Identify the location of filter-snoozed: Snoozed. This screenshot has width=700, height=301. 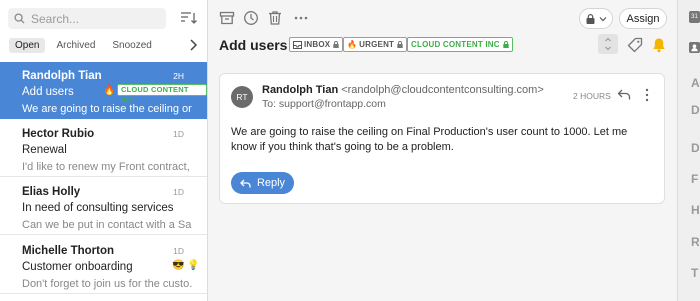
(131, 45).